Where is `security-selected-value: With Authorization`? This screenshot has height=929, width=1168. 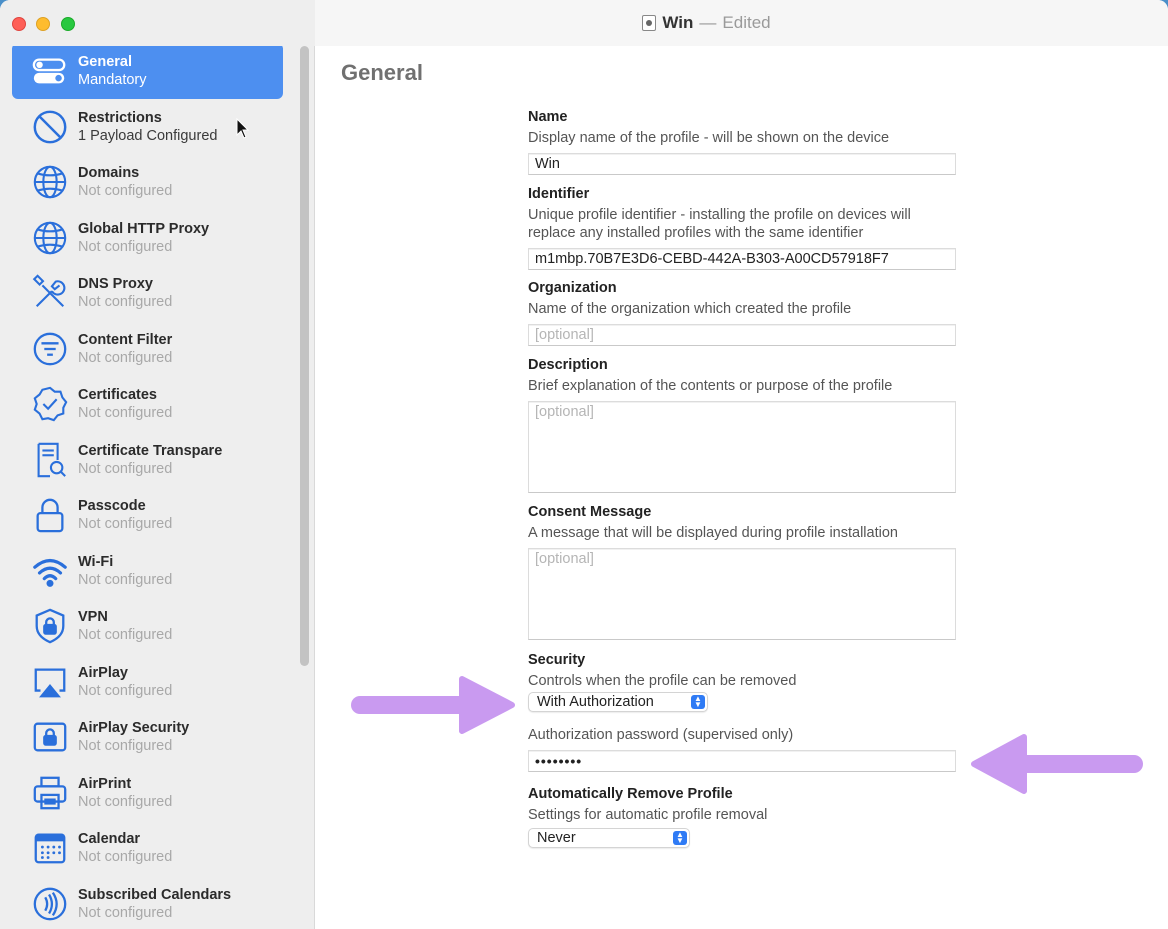 security-selected-value: With Authorization is located at coordinates (595, 702).